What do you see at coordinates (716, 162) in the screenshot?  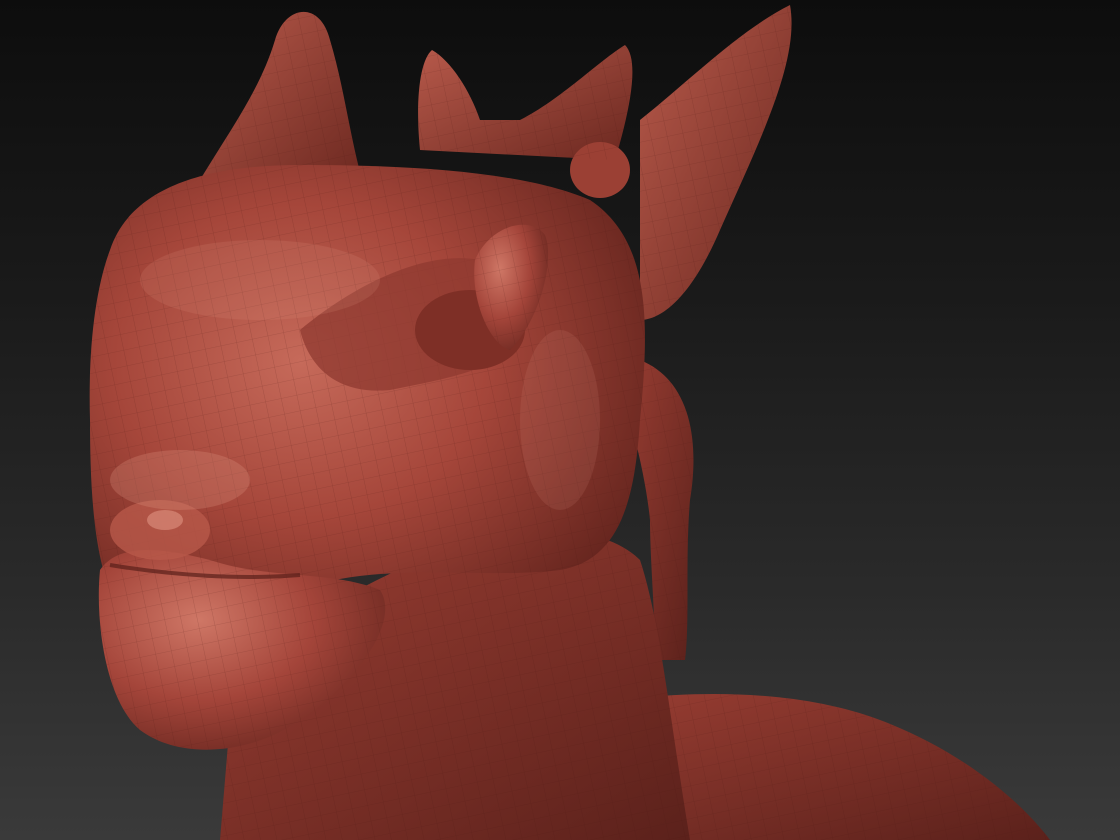 I see `right-horn` at bounding box center [716, 162].